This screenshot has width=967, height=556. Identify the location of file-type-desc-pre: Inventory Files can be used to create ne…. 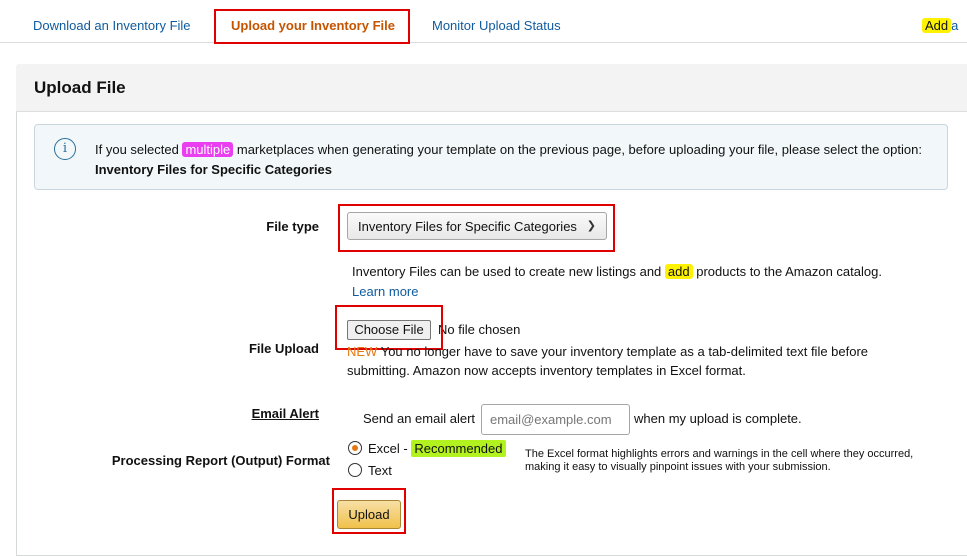
(508, 271).